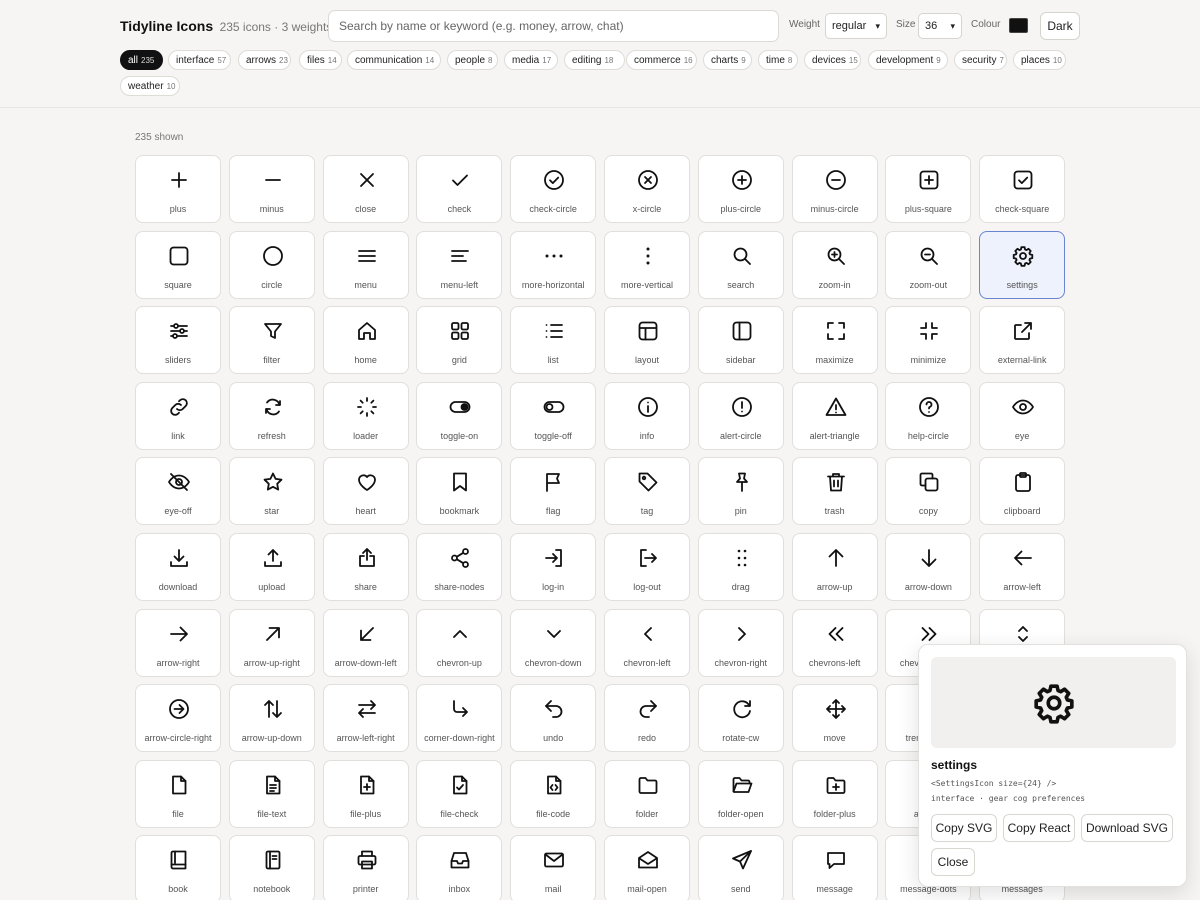  I want to click on icon-tile-alert-triangle: alert-triangle, so click(834, 415).